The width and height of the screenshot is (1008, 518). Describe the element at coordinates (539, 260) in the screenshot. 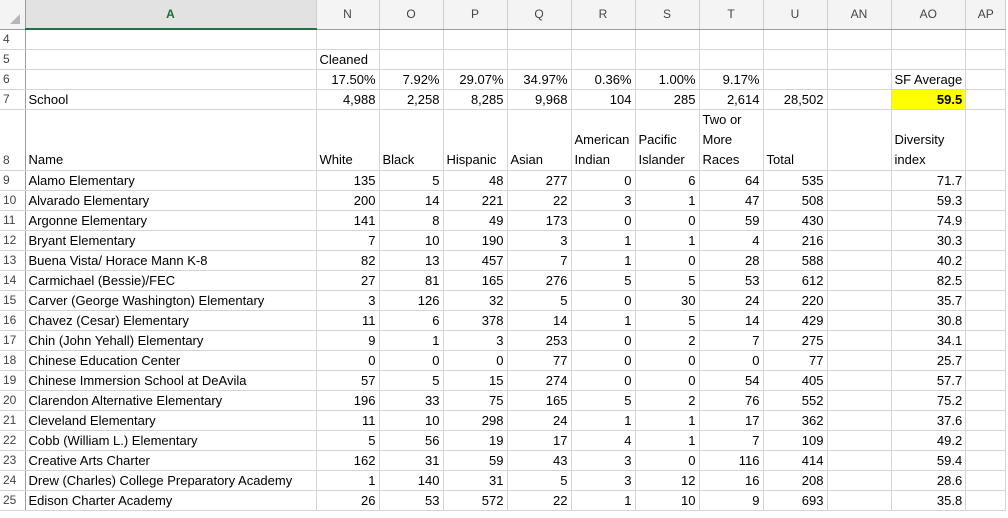

I see `cell-q: 7` at that location.